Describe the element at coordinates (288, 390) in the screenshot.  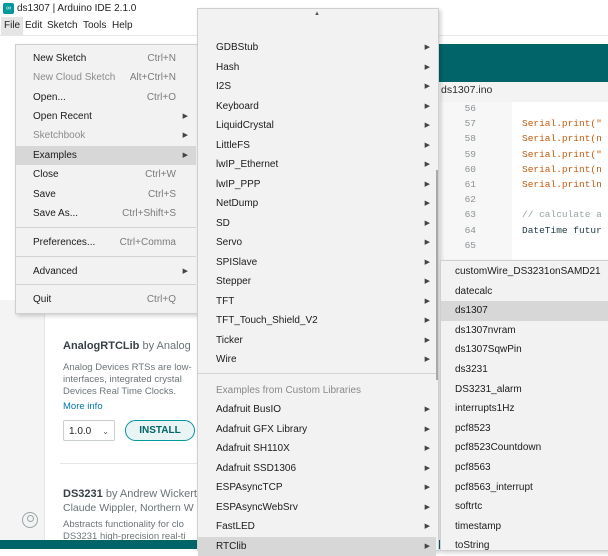
I see `heading-label: Examples from Custom Libraries` at that location.